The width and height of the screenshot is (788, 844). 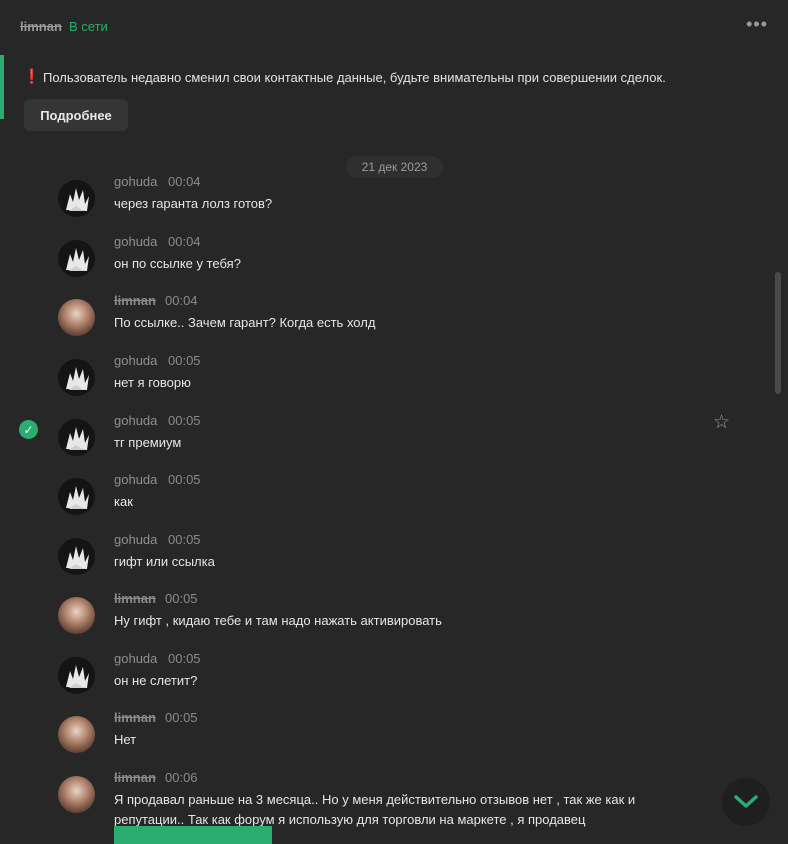 What do you see at coordinates (721, 422) in the screenshot?
I see `star-icon: ☆` at bounding box center [721, 422].